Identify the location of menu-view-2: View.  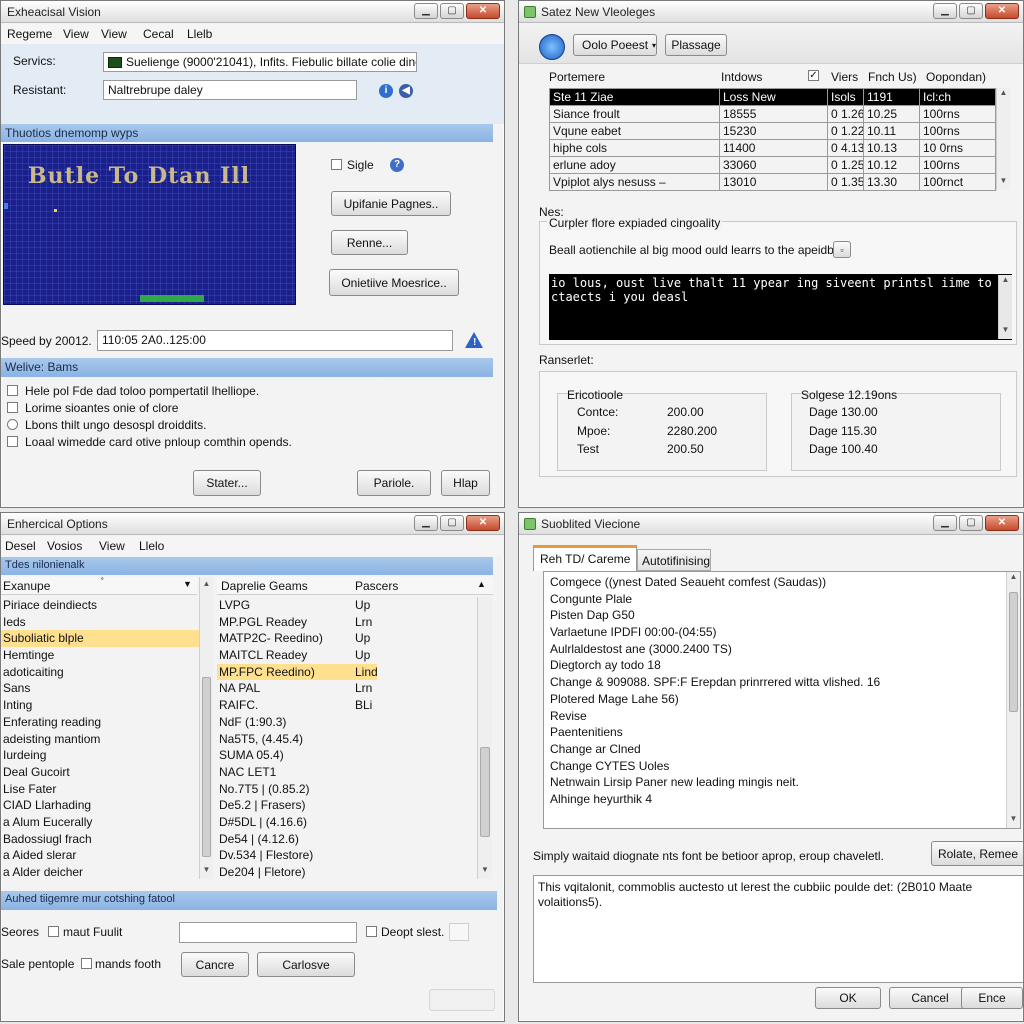
(114, 34).